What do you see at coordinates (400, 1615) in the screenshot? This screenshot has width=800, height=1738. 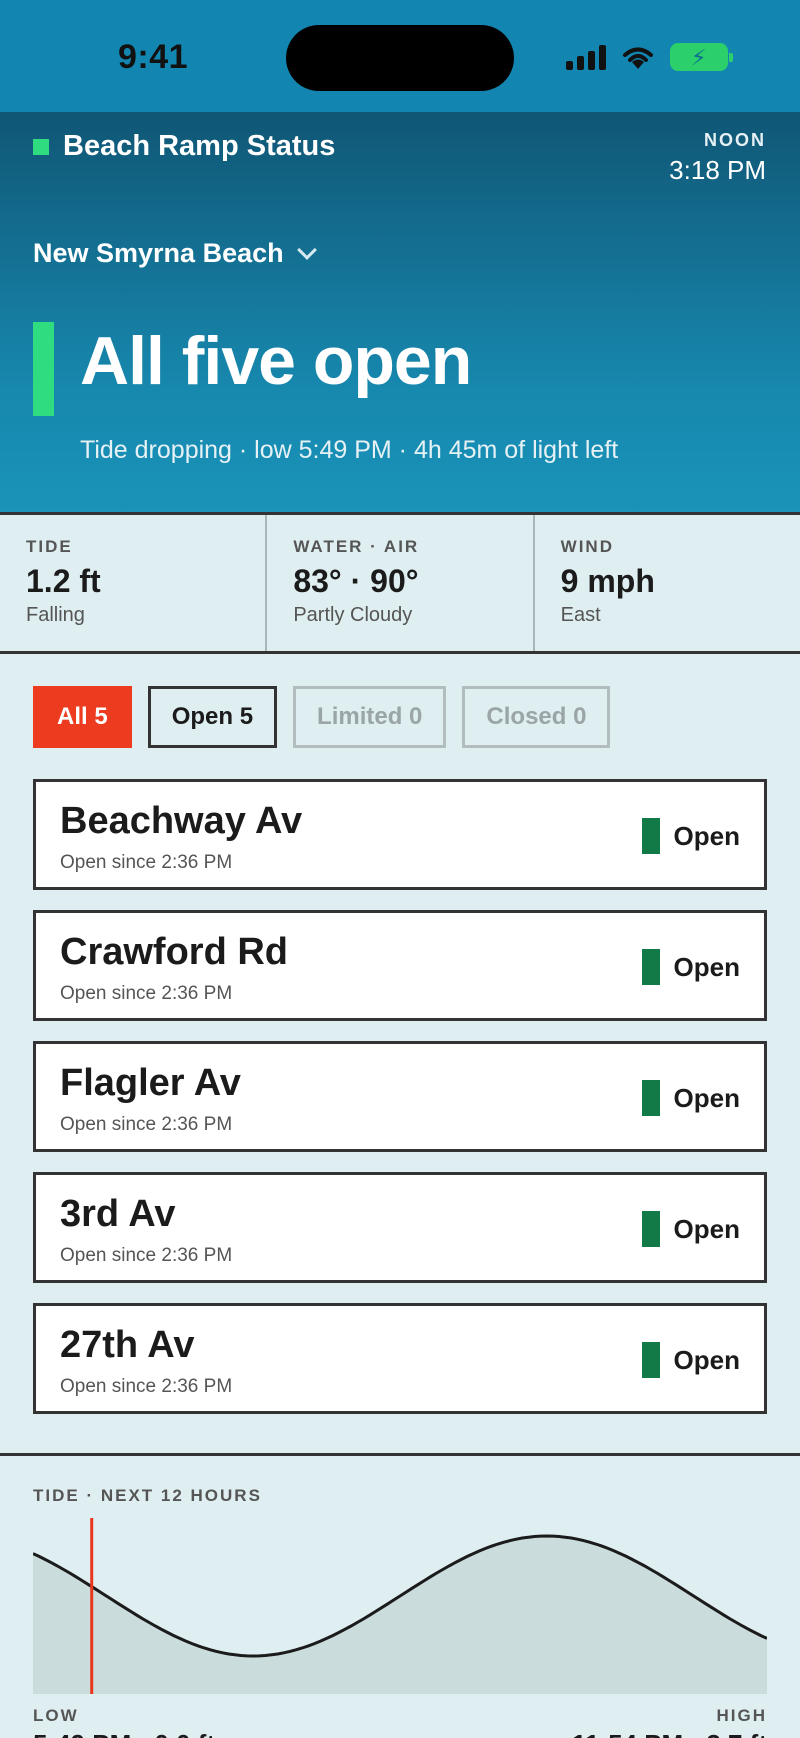 I see `tide-area` at bounding box center [400, 1615].